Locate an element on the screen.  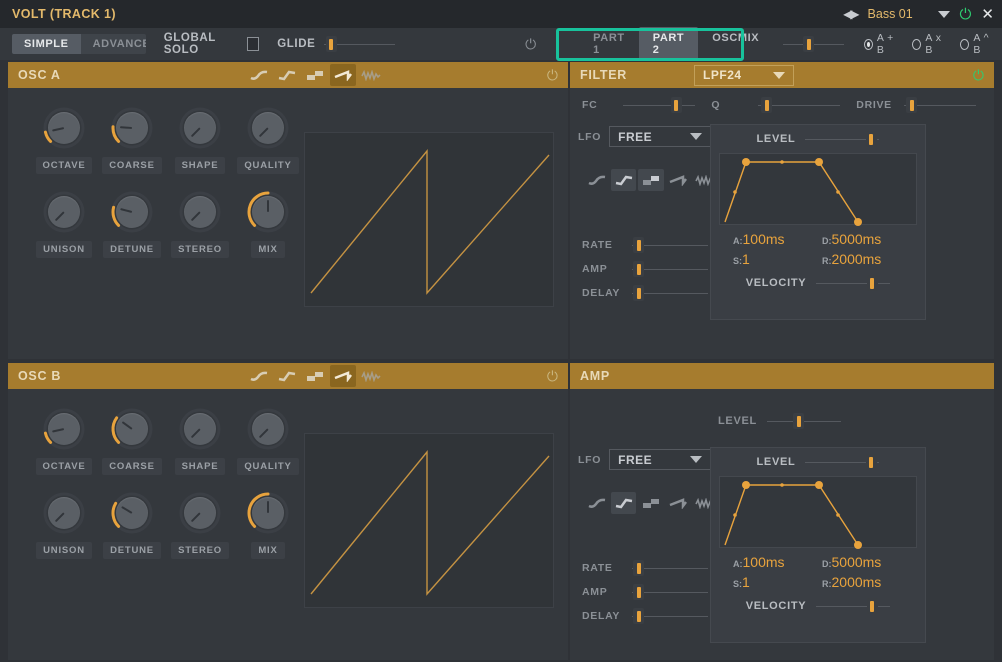
amp-delay-slider is located at coordinates (670, 616).